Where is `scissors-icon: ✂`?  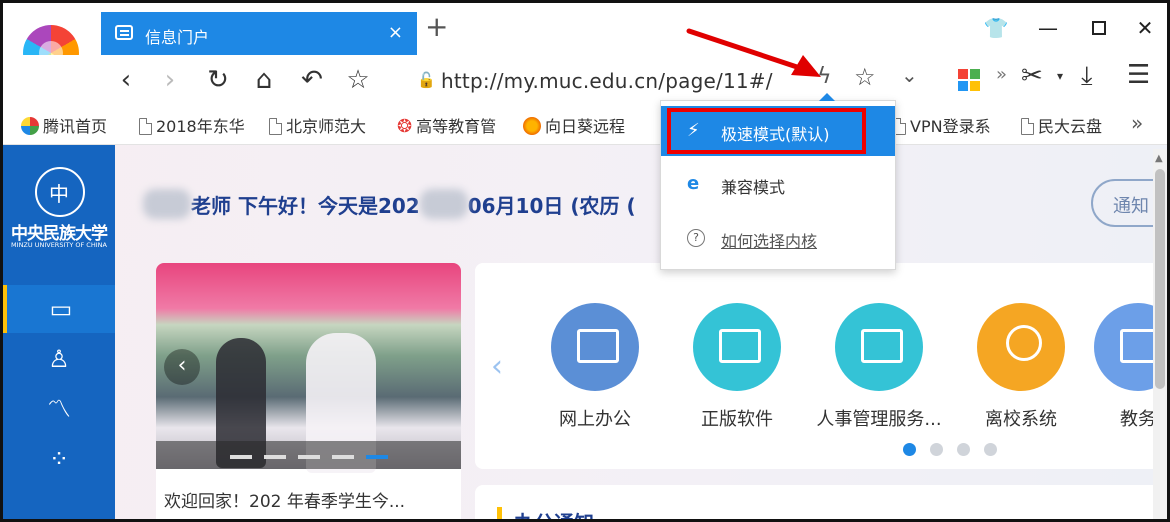 scissors-icon: ✂ is located at coordinates (1032, 76).